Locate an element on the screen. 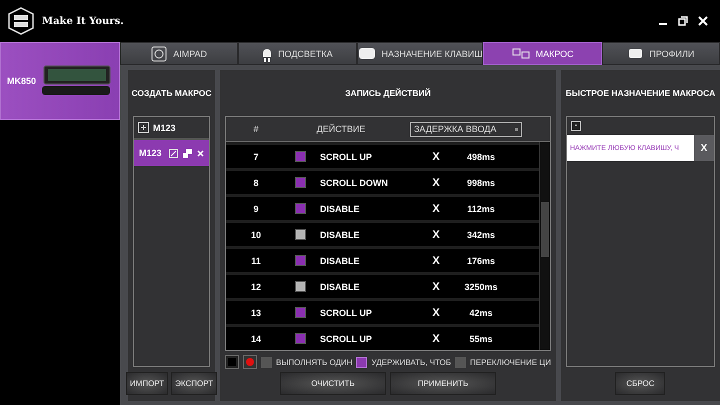  delete-icon is located at coordinates (200, 153).